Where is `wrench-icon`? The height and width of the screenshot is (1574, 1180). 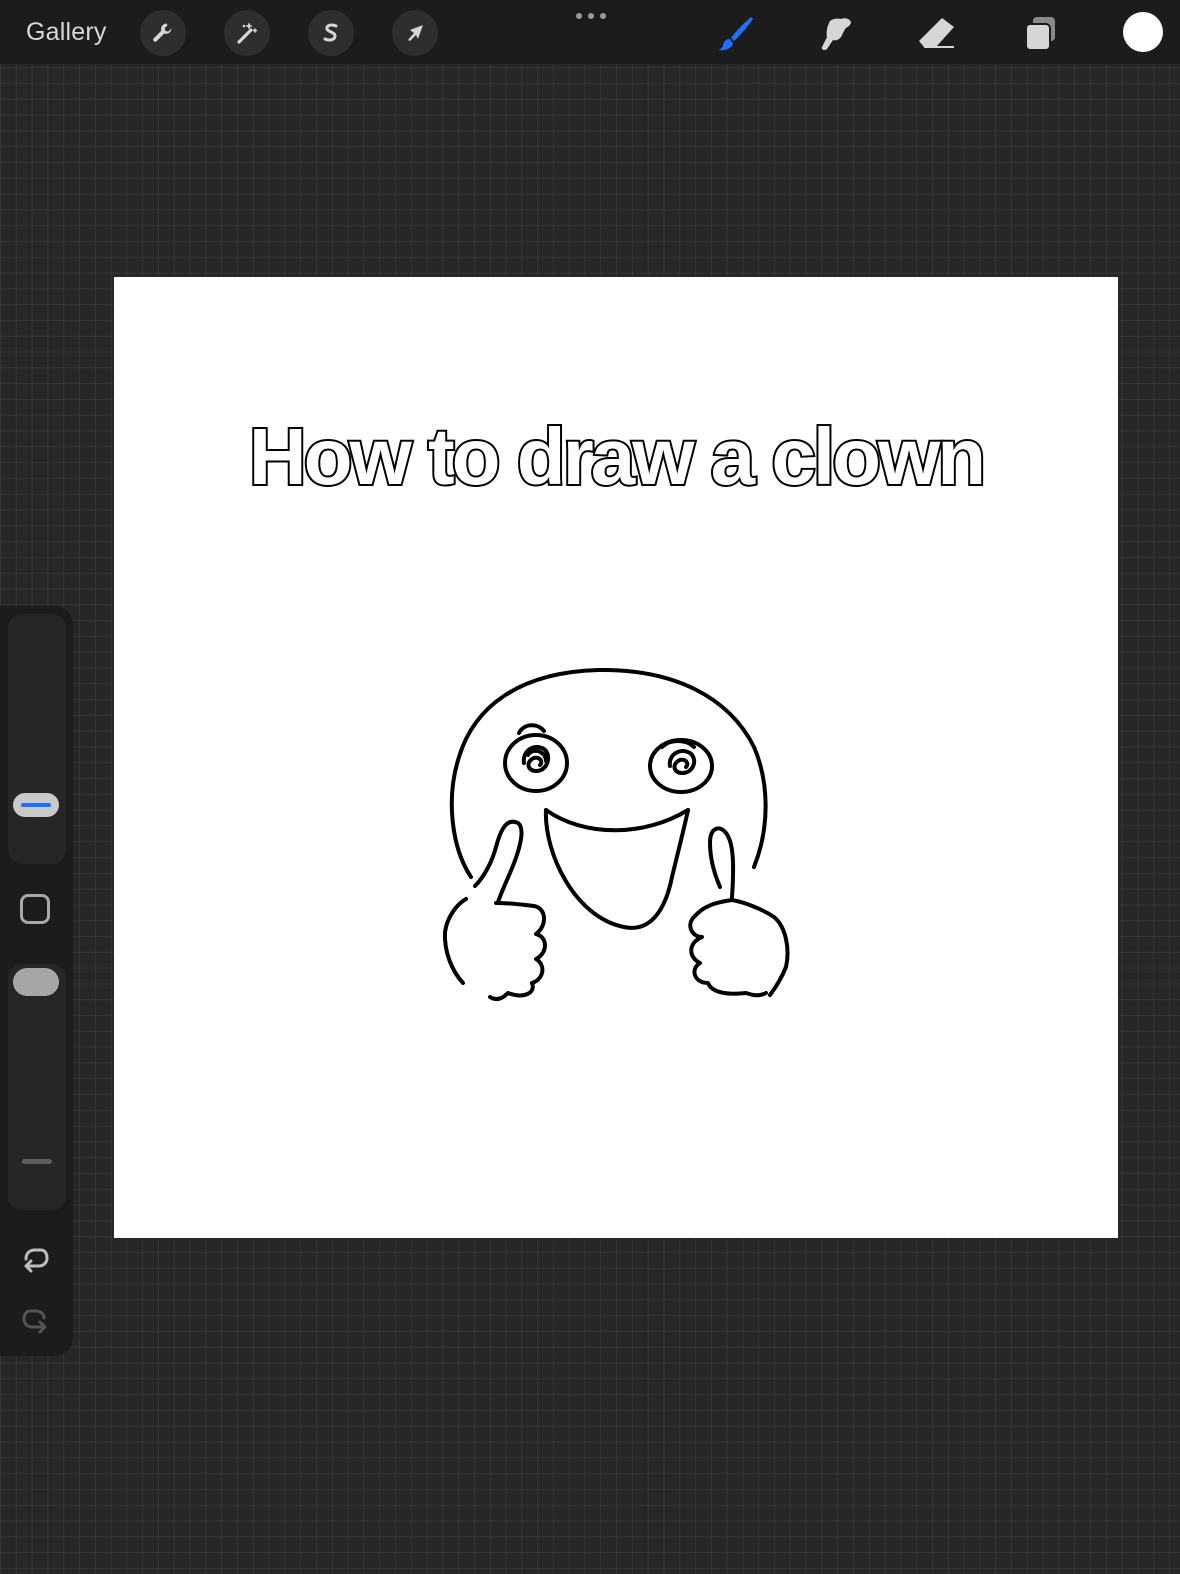 wrench-icon is located at coordinates (162, 32).